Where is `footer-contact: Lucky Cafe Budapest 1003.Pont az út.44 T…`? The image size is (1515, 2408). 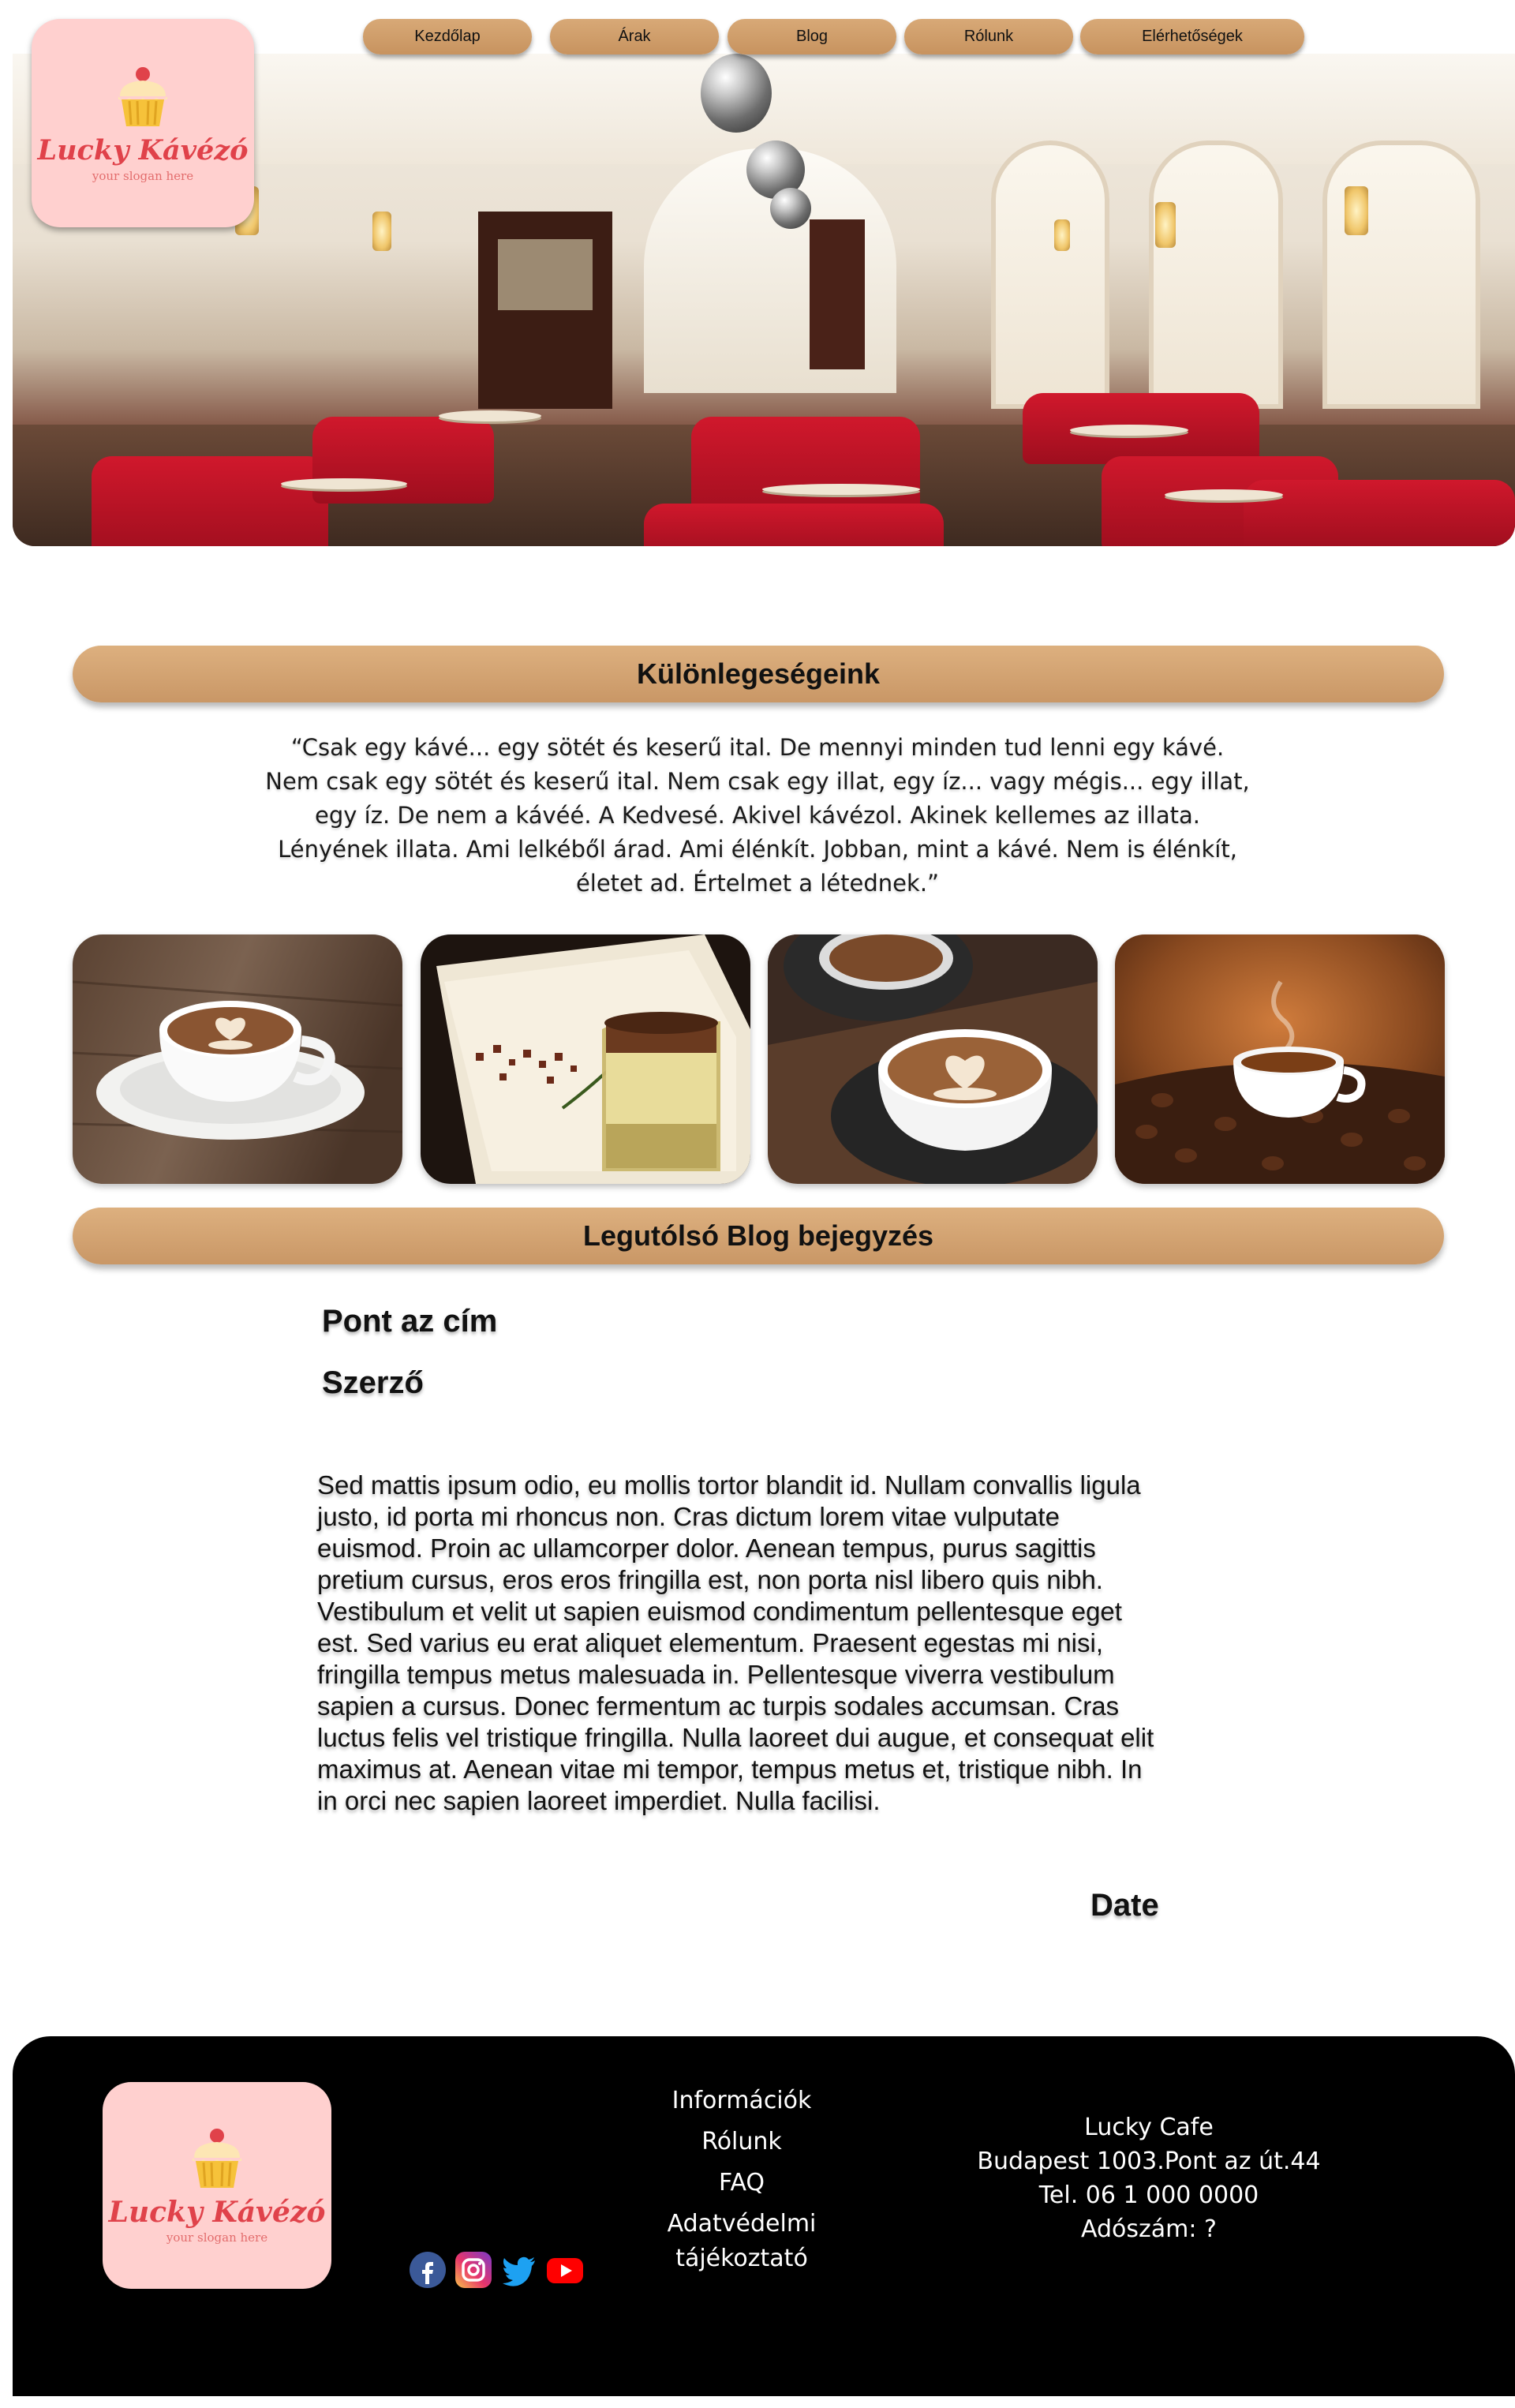 footer-contact: Lucky Cafe Budapest 1003.Pont az út.44 T… is located at coordinates (1149, 2178).